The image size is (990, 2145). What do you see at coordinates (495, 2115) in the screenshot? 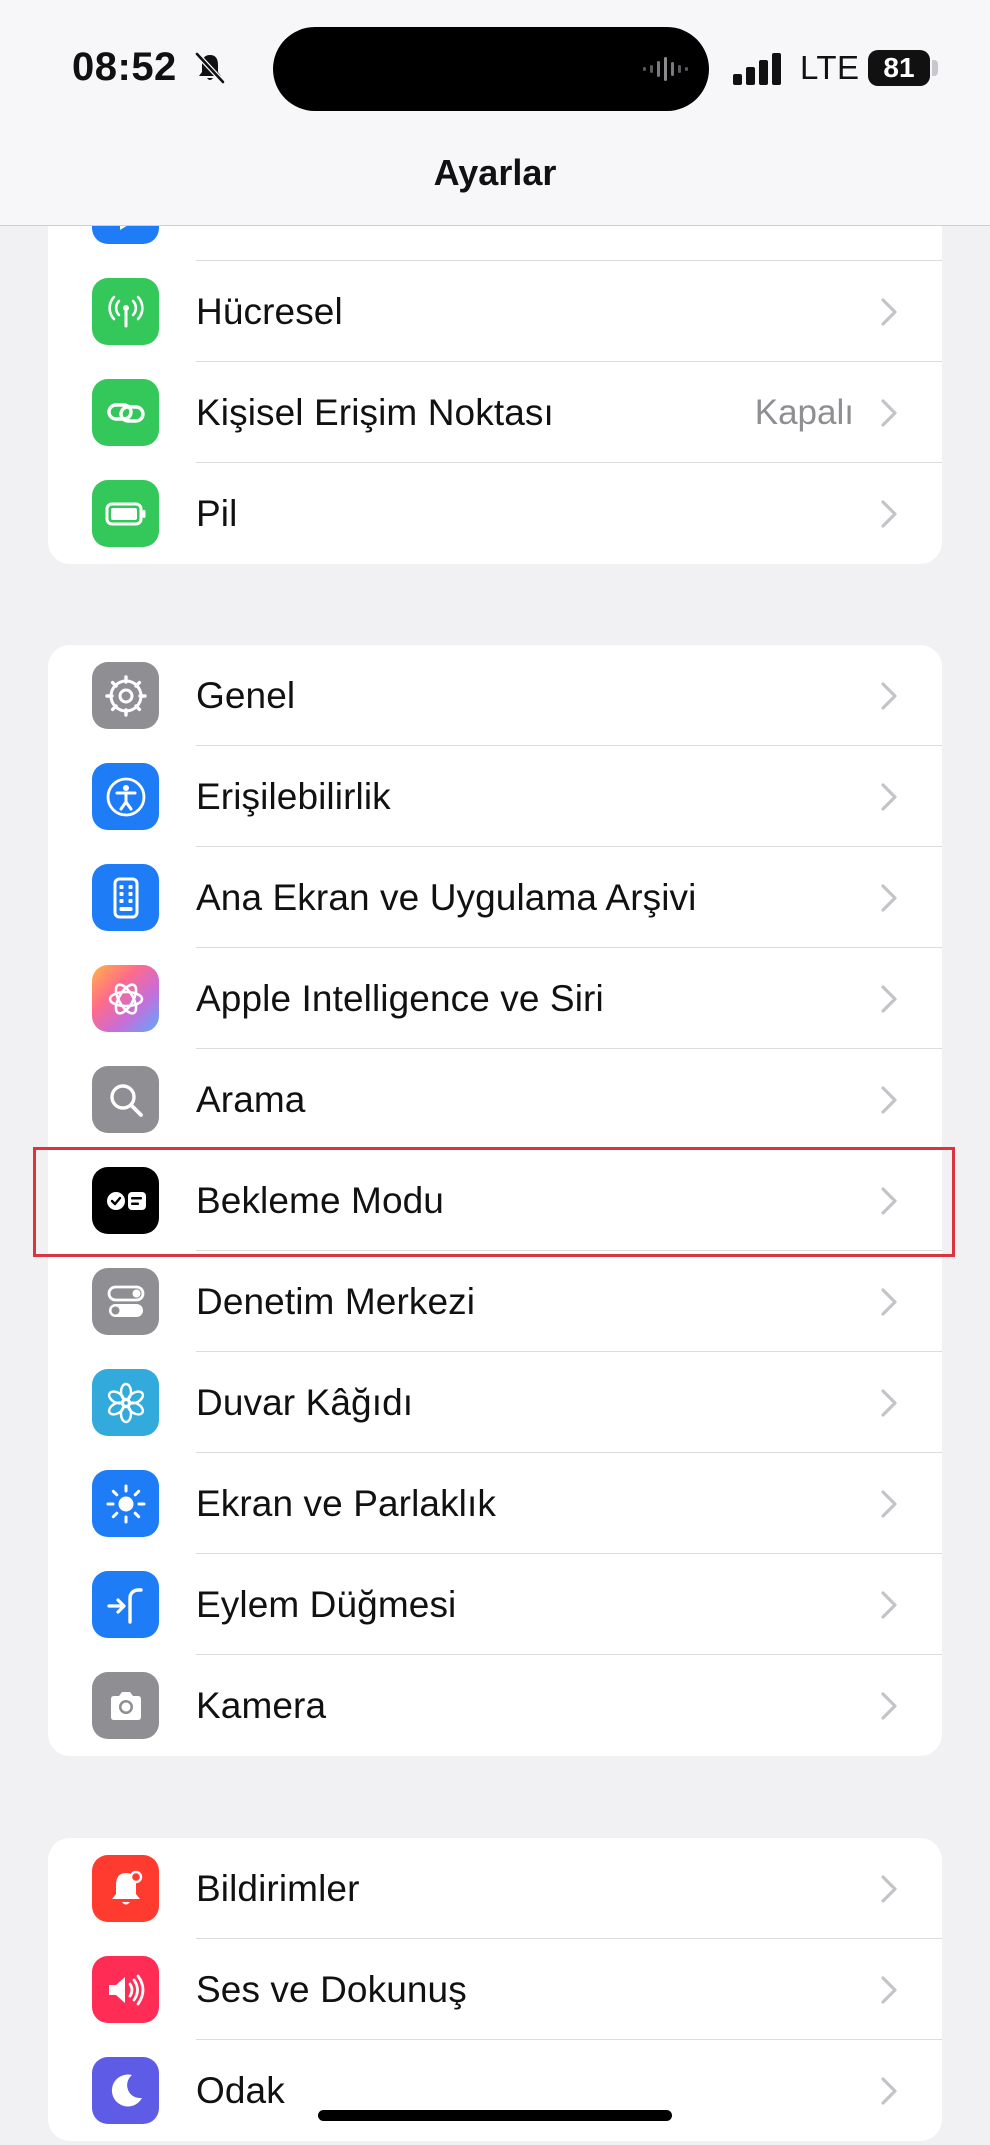
I see `home-indicator` at bounding box center [495, 2115].